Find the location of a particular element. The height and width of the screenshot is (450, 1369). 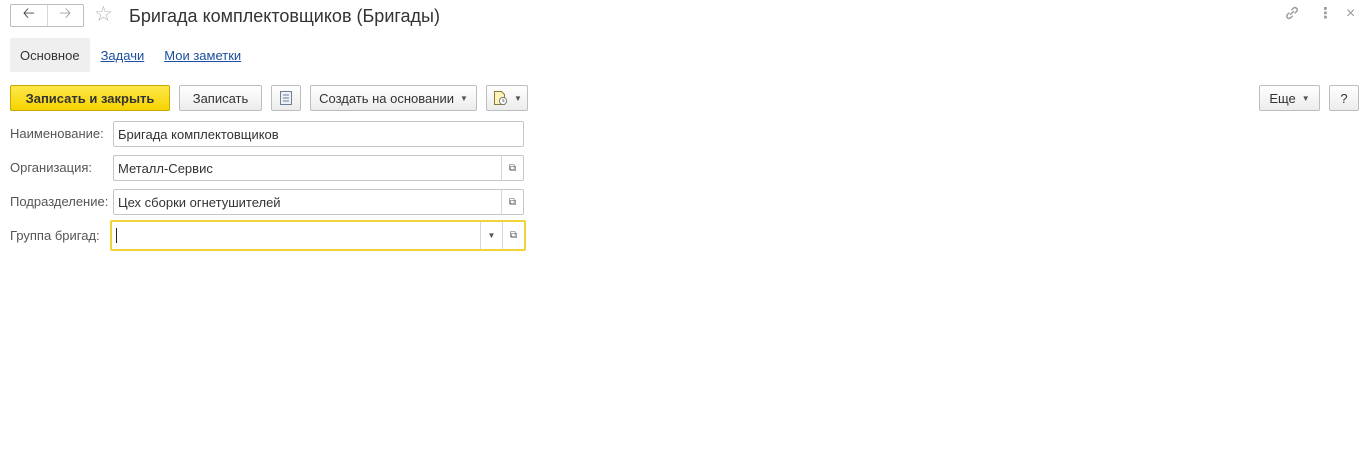

more-actions-button: Еще ▼ is located at coordinates (1289, 98).